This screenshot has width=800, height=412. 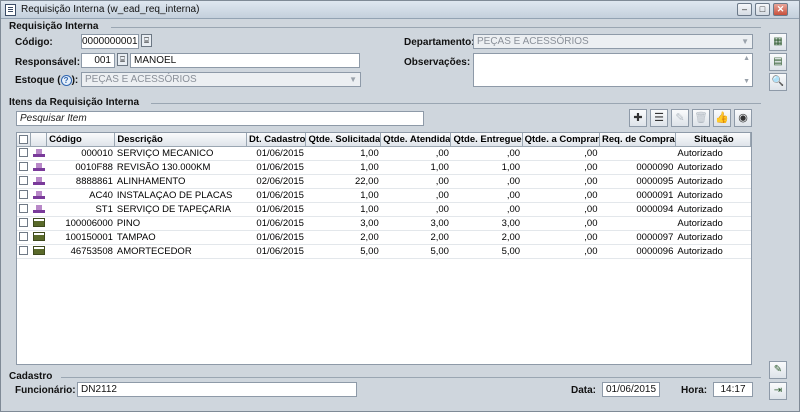 I want to click on select-all-checkbox, so click(x=23, y=139).